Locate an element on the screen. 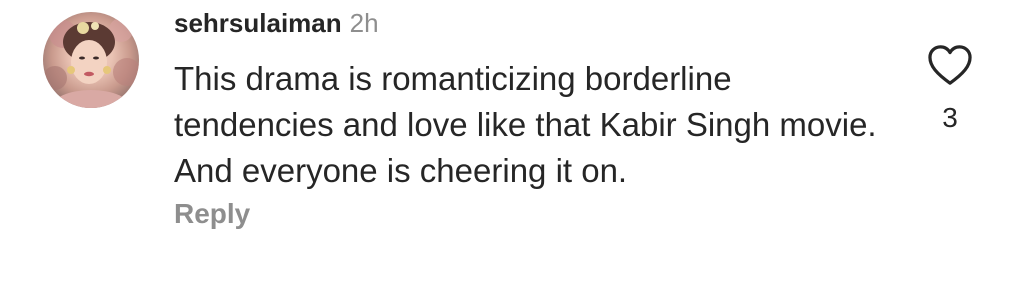 The image size is (1024, 285). comment-header: sehrsulaiman 2h is located at coordinates (276, 25).